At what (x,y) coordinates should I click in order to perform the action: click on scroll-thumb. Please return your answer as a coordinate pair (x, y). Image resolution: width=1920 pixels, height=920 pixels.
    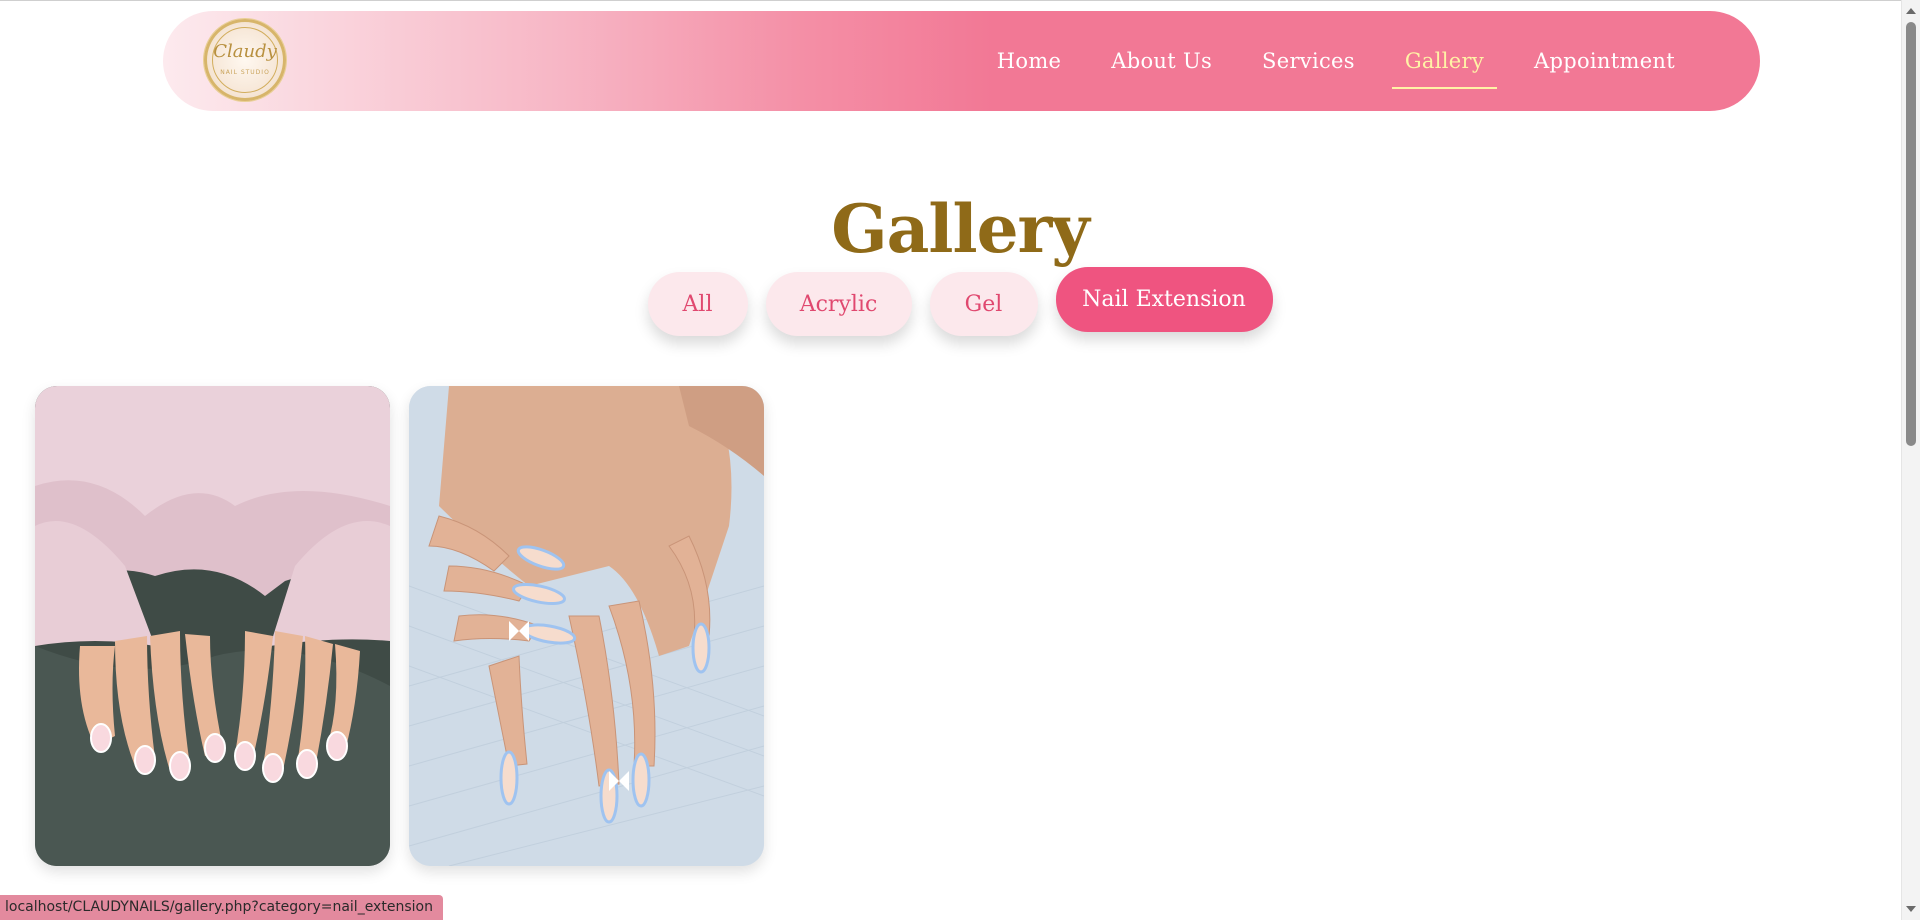
    Looking at the image, I should click on (1911, 234).